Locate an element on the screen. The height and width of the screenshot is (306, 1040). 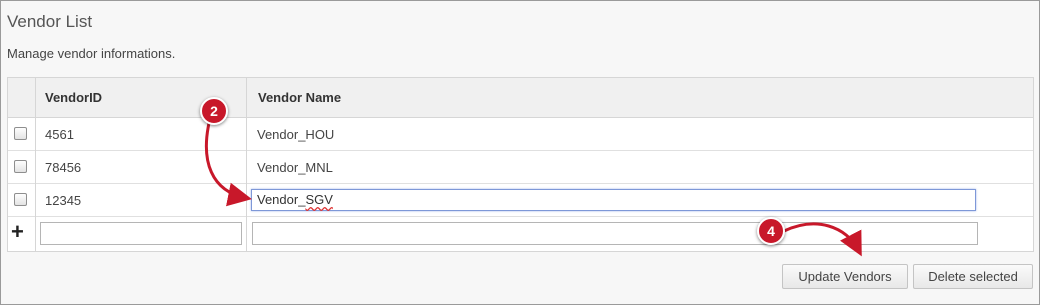
vendor-name-cell: Vendor_HOU is located at coordinates (296, 134).